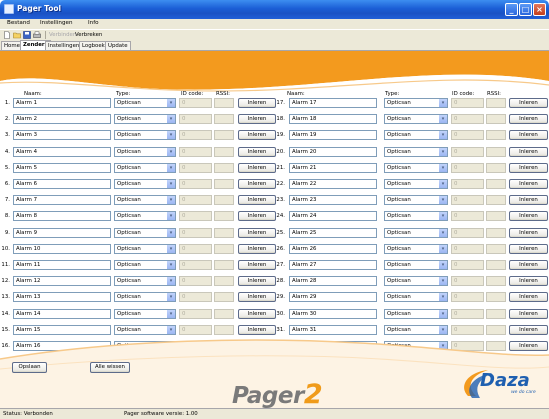 Image resolution: width=549 pixels, height=419 pixels. Describe the element at coordinates (511, 9) in the screenshot. I see `minimize-button: _` at that location.